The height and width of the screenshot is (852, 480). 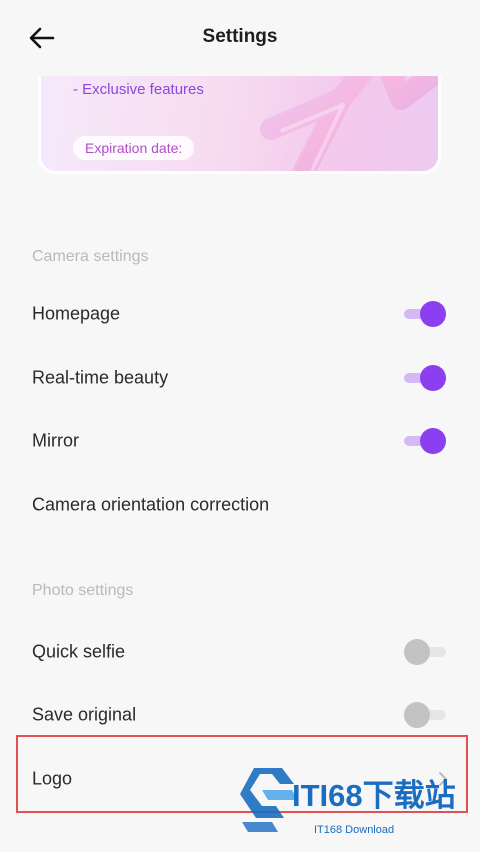 I want to click on save-original-toggle, so click(x=426, y=715).